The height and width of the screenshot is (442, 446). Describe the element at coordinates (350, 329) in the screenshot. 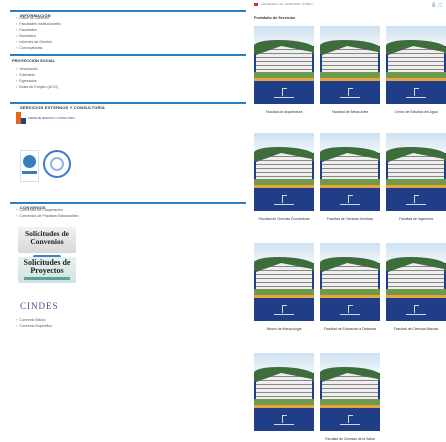

I see `card-label: Facultad de Educación a Distancia` at that location.